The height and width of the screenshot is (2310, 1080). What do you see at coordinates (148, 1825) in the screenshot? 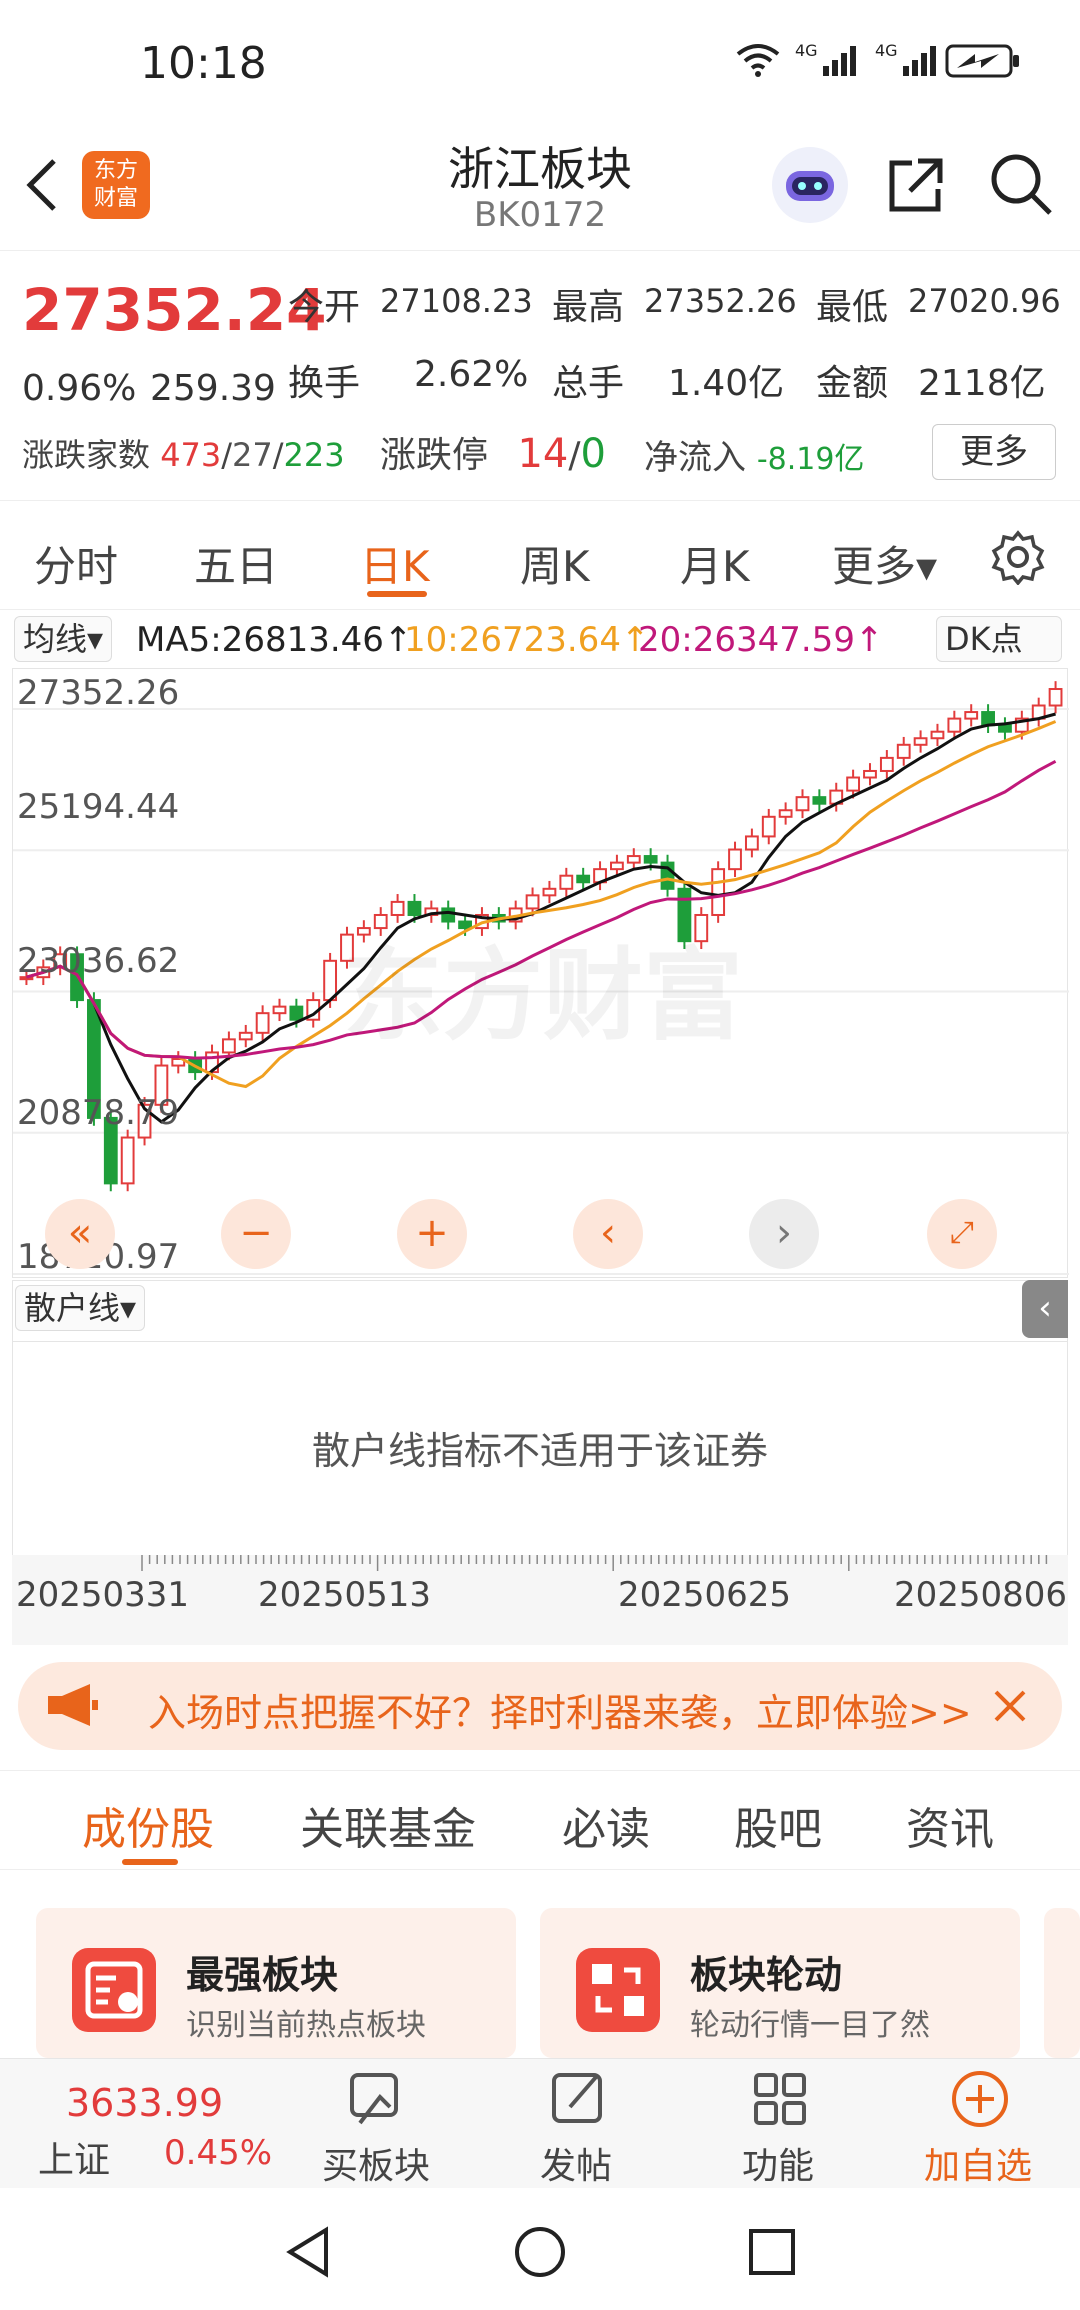
I see `tab-constituents: 成份股` at bounding box center [148, 1825].